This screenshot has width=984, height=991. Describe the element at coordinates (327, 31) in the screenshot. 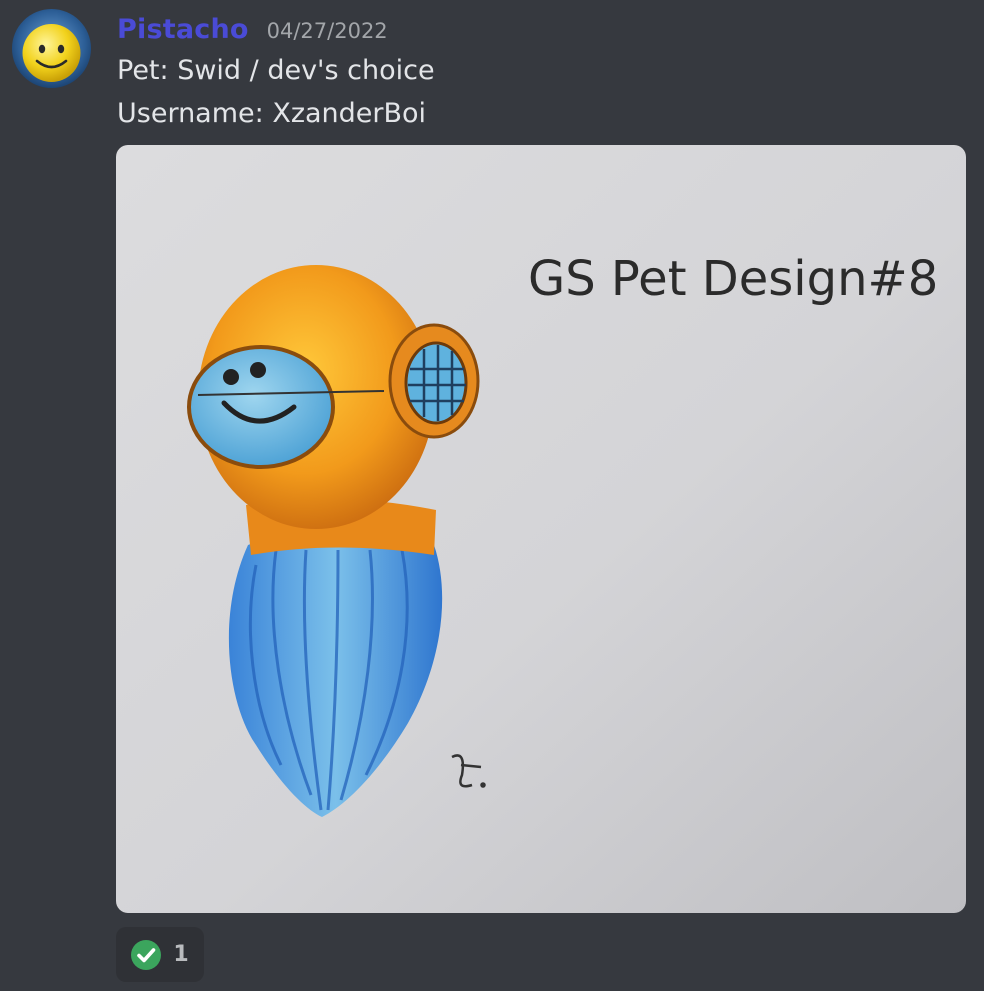

I see `message-timestamp: 04/27/2022` at that location.